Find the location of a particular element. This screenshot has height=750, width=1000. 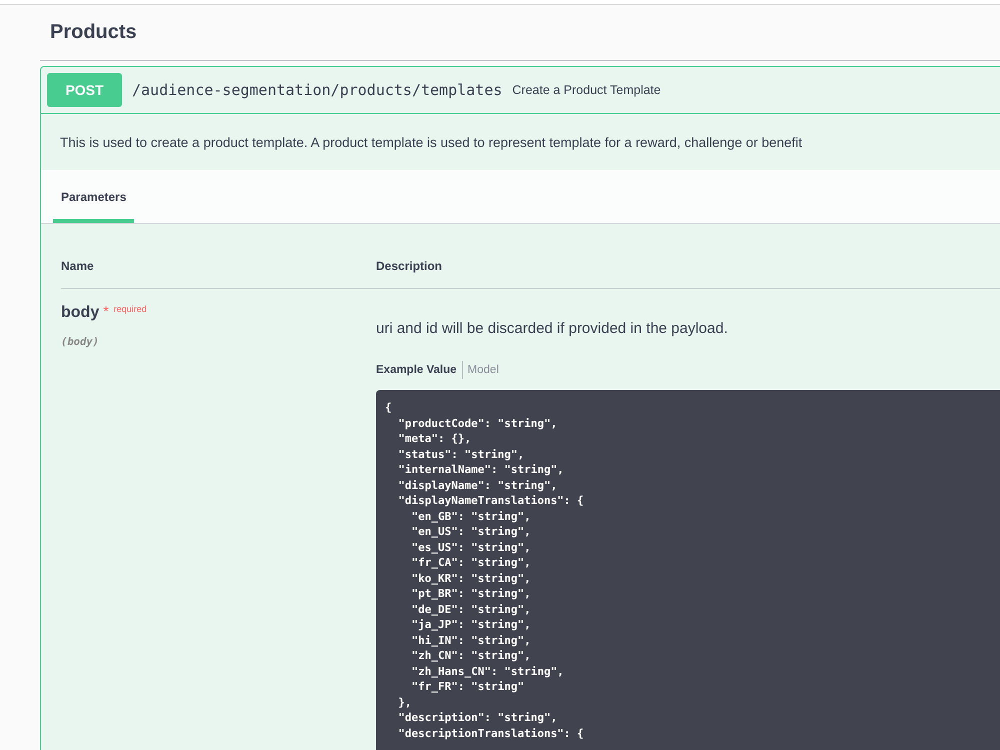

code-line: "productCode": "string", is located at coordinates (477, 423).